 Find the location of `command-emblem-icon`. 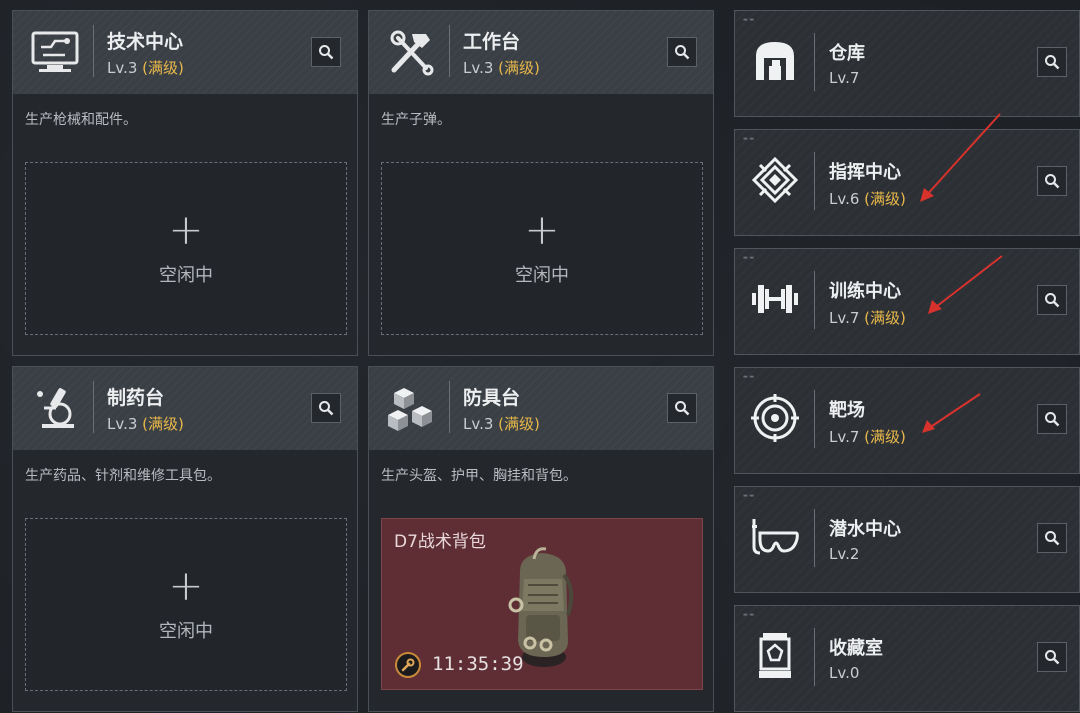

command-emblem-icon is located at coordinates (775, 180).